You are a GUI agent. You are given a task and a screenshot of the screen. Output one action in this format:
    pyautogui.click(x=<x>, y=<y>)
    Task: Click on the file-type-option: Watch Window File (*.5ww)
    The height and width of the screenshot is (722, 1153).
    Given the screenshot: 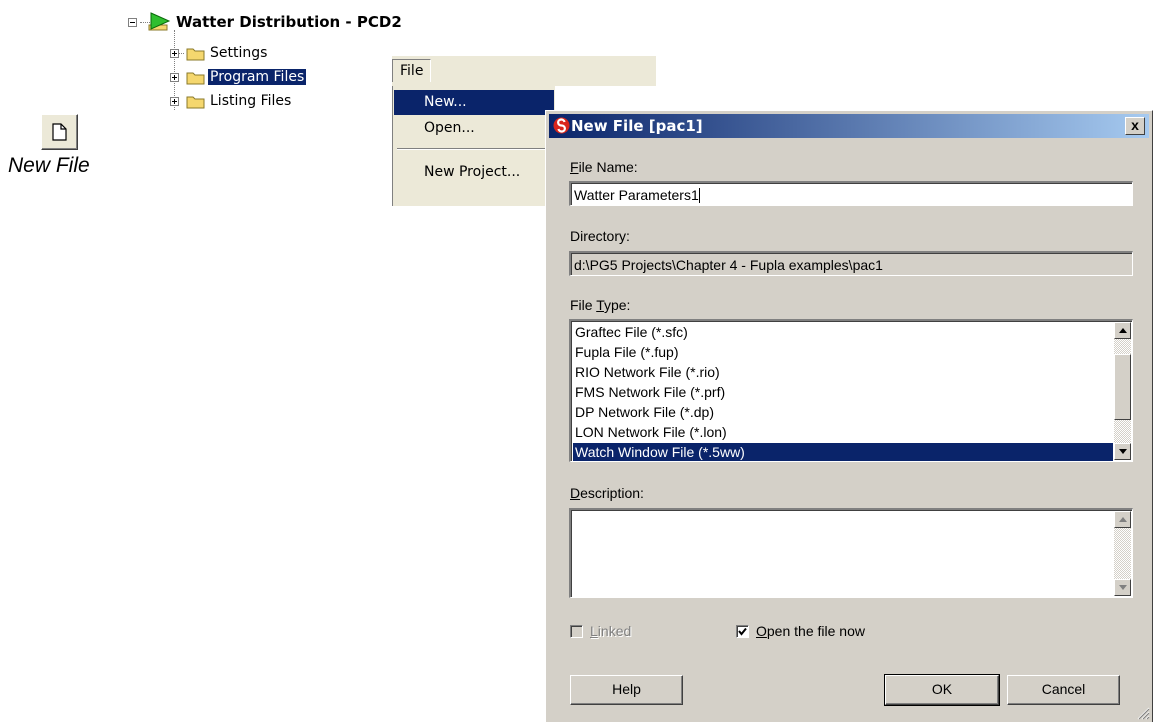 What is the action you would take?
    pyautogui.click(x=843, y=452)
    